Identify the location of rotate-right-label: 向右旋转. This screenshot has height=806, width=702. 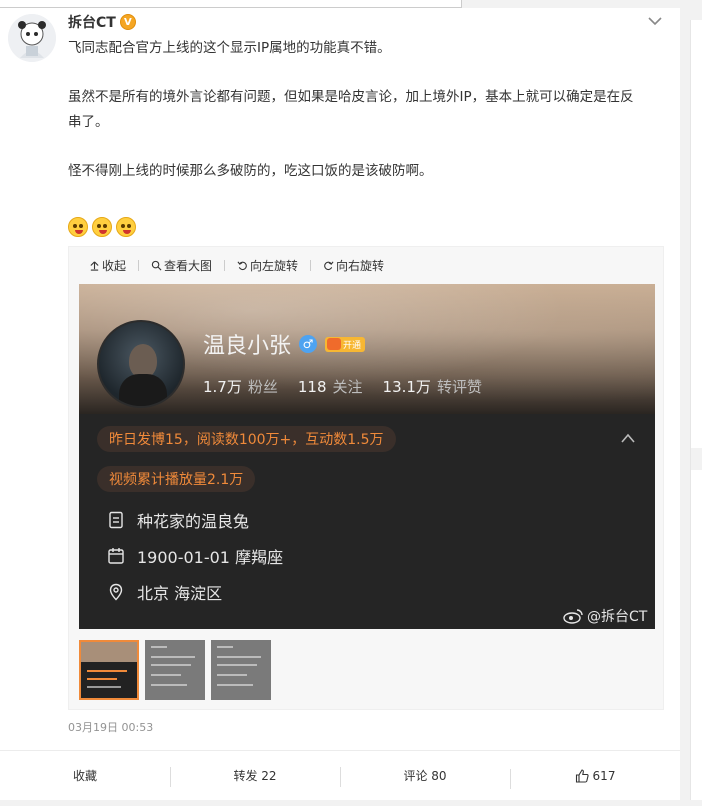
(360, 266).